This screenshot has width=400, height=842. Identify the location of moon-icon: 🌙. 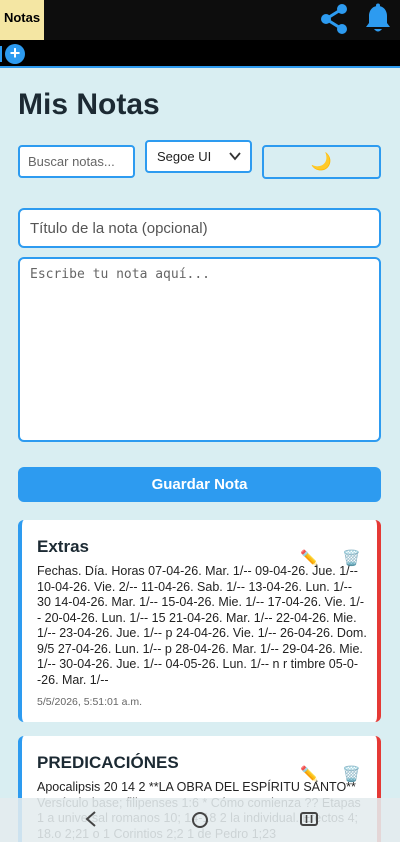
(321, 161).